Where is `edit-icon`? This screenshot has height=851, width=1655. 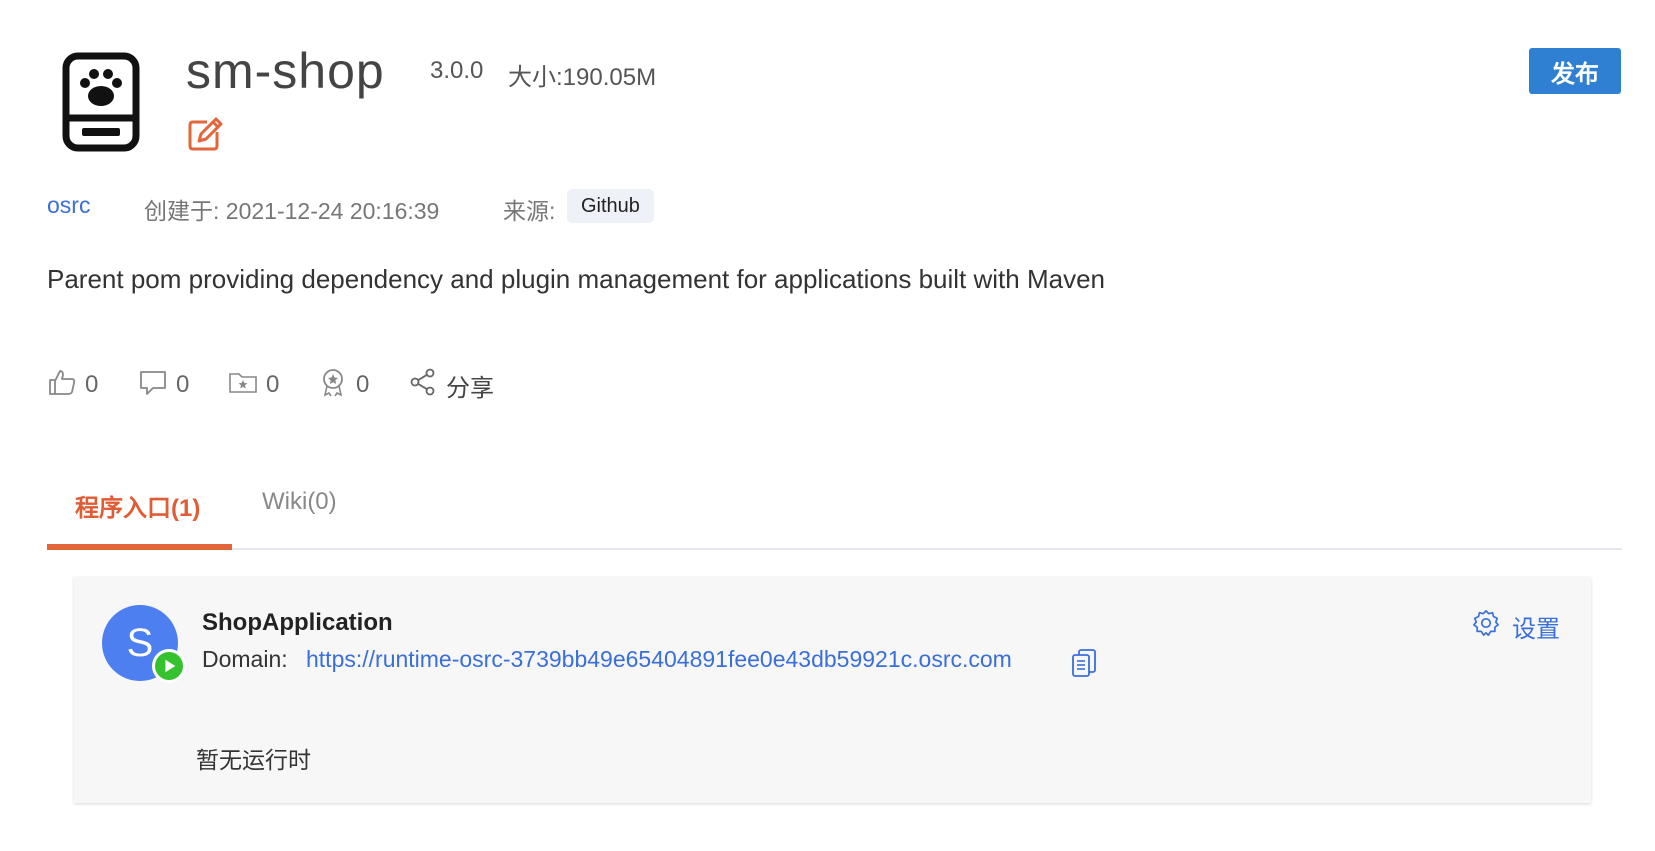
edit-icon is located at coordinates (205, 134).